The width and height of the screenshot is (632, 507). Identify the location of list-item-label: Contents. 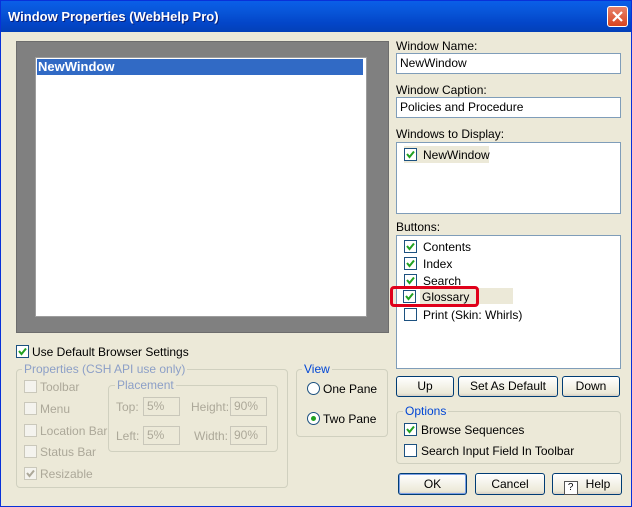
(447, 247).